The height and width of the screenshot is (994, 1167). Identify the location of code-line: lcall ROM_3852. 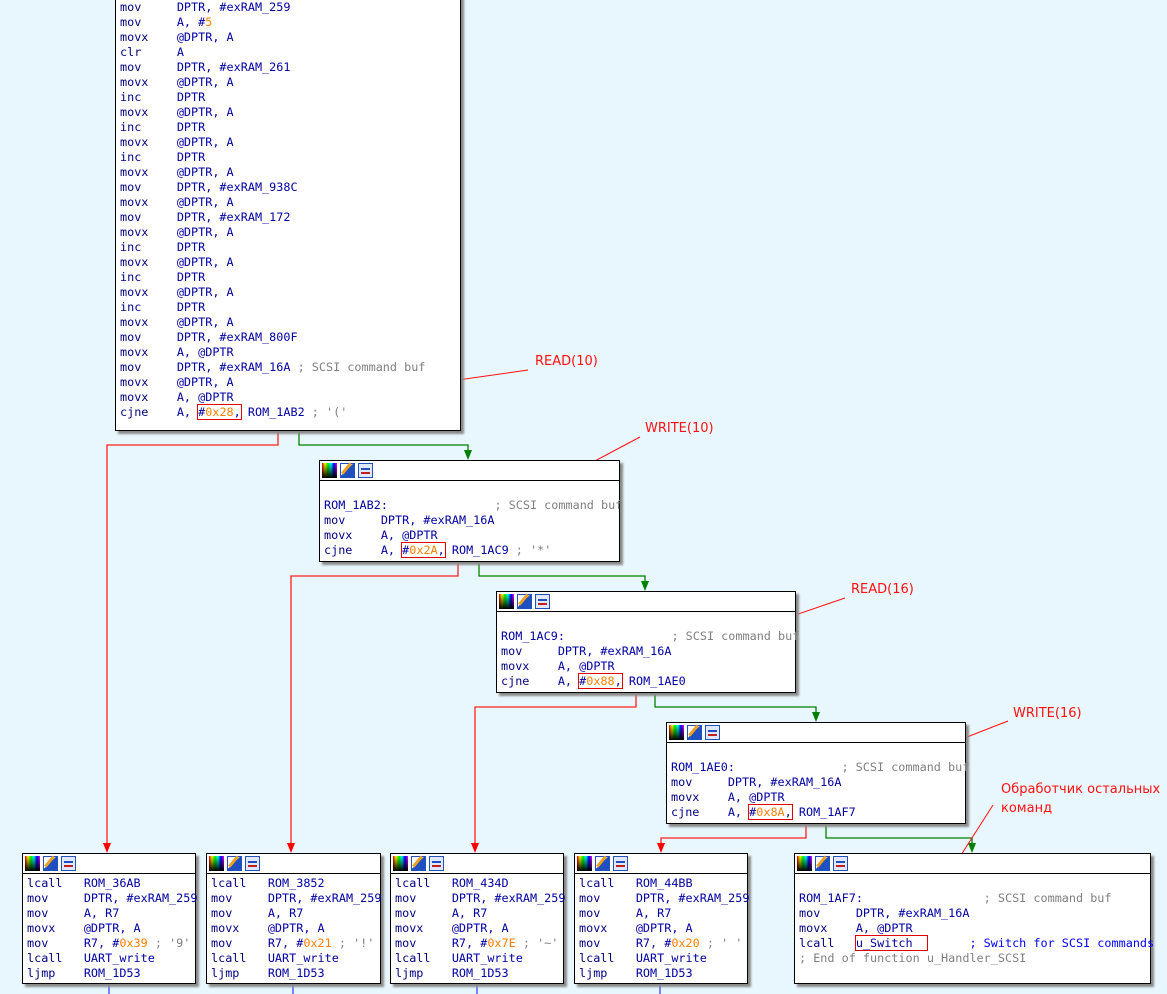
(295, 883).